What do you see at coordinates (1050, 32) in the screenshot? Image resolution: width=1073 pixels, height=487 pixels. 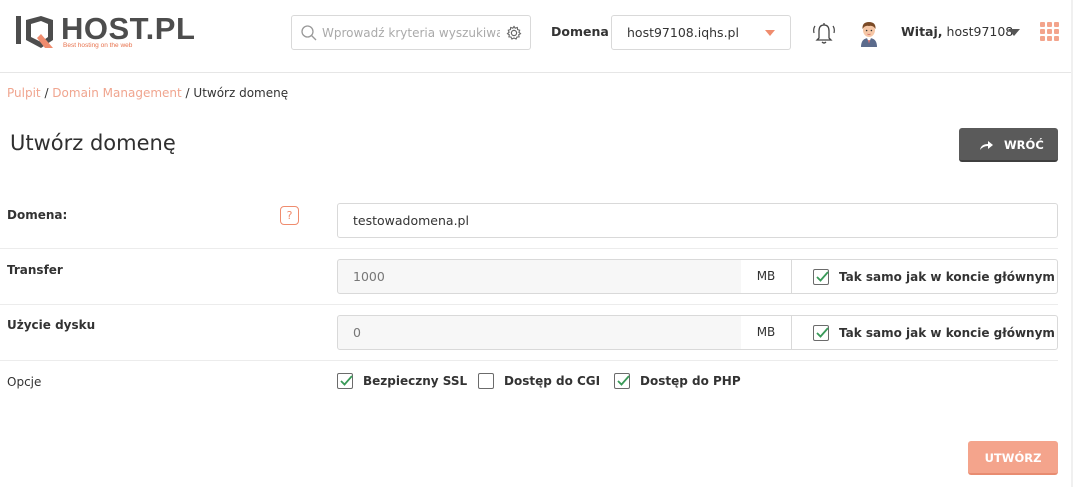 I see `apps-grid-icon` at bounding box center [1050, 32].